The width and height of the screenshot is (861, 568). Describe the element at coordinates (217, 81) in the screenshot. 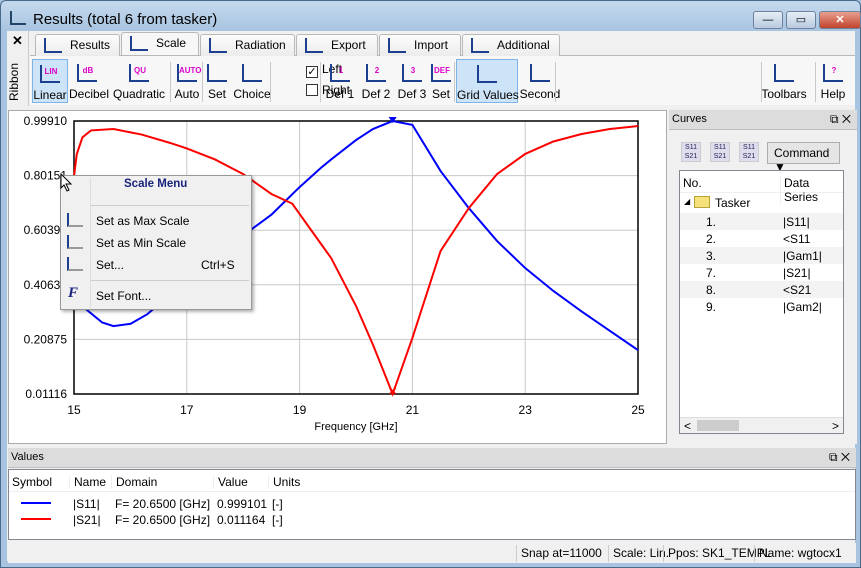

I see `set-button: Set` at that location.